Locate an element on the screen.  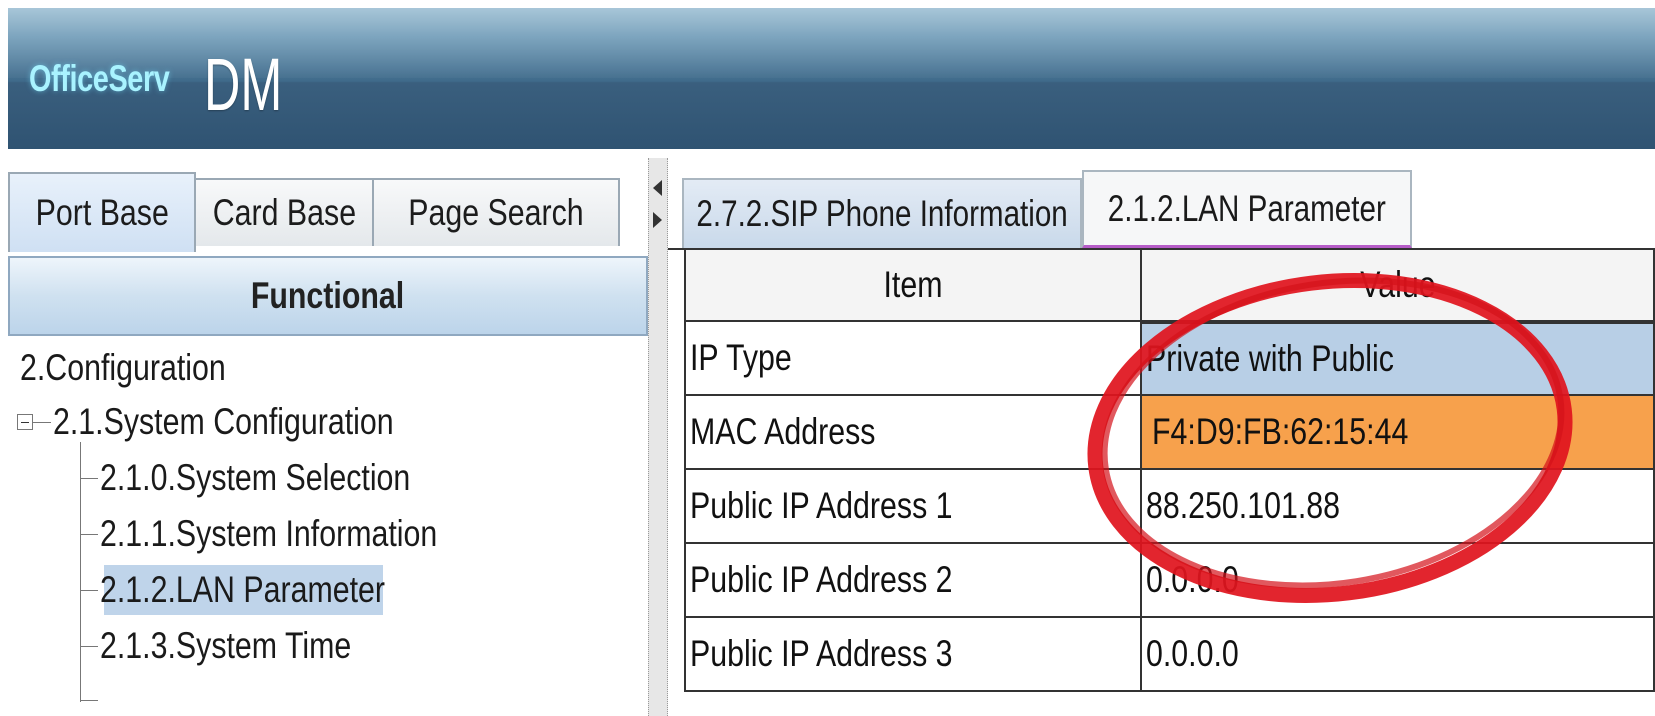
value-cell: F4:D9:FB:62:15:44 is located at coordinates (1398, 433).